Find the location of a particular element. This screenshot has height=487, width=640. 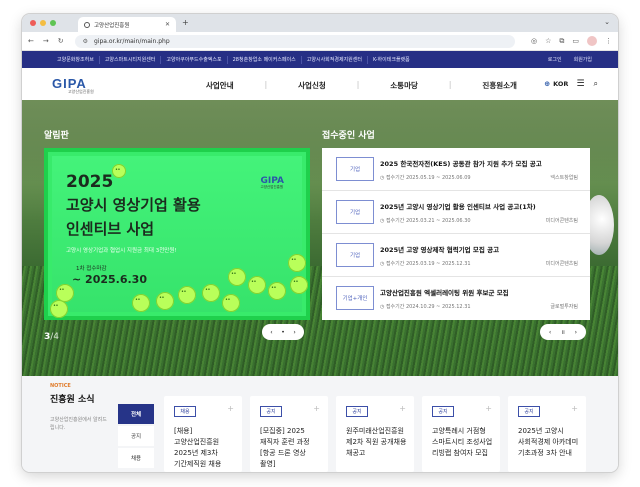

join-link: 회원가입 is located at coordinates (583, 59).